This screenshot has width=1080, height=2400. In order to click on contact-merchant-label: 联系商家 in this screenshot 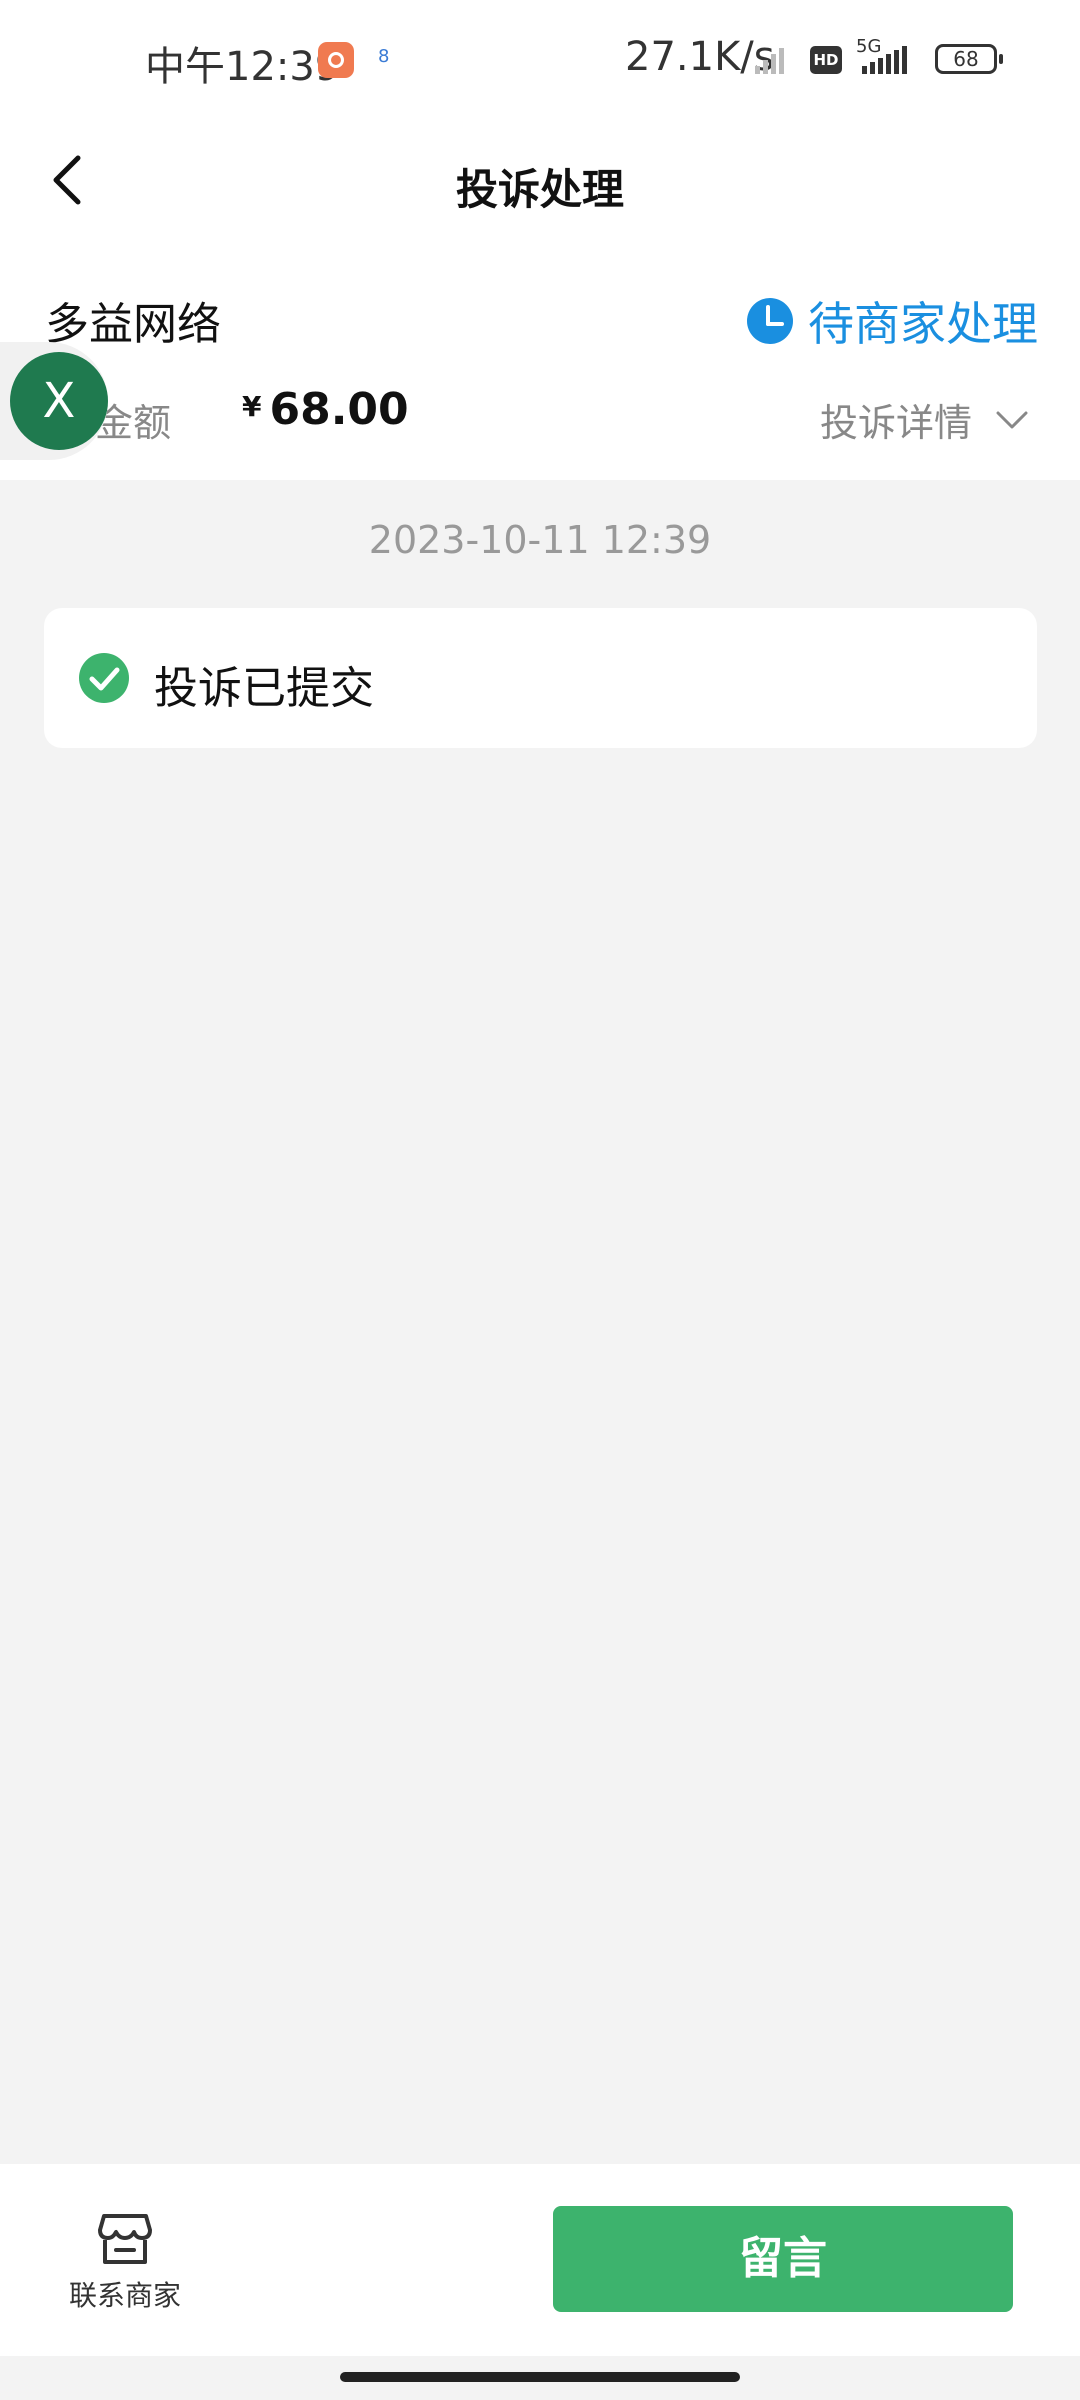, I will do `click(124, 2295)`.